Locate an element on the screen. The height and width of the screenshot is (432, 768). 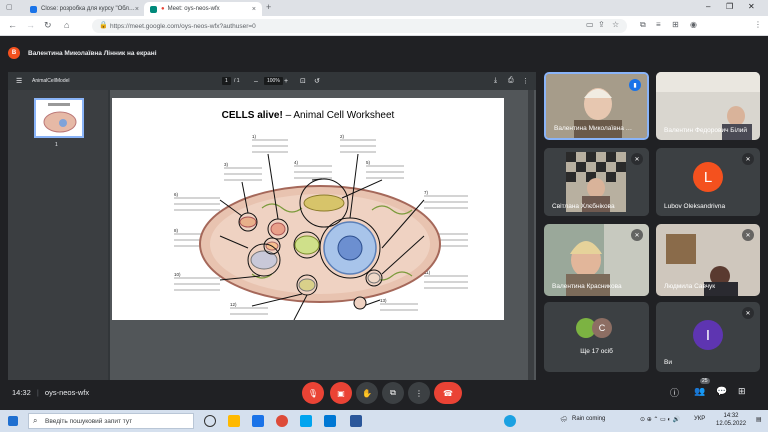
store-icon is located at coordinates (306, 421).